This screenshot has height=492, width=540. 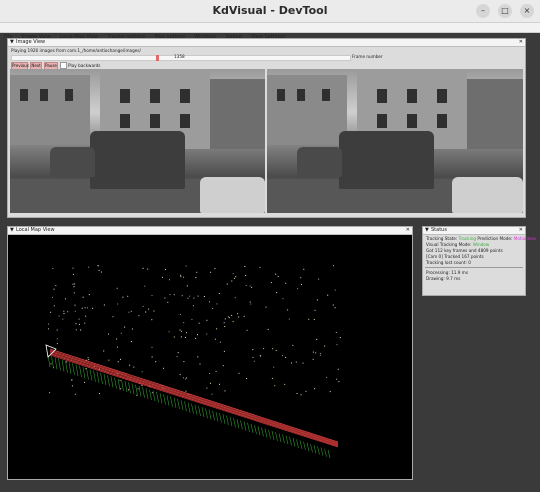 What do you see at coordinates (448, 262) in the screenshot?
I see `tracking-lost-line: Tracking lost count: 0` at bounding box center [448, 262].